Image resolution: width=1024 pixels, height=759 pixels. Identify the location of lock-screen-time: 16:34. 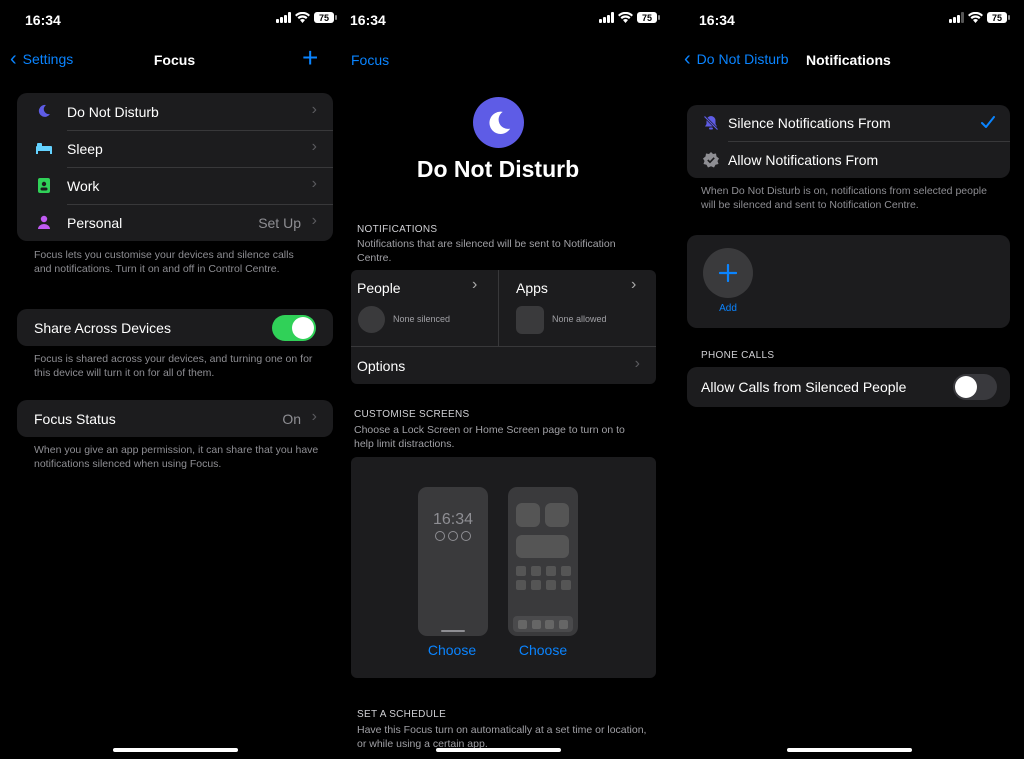
(453, 519).